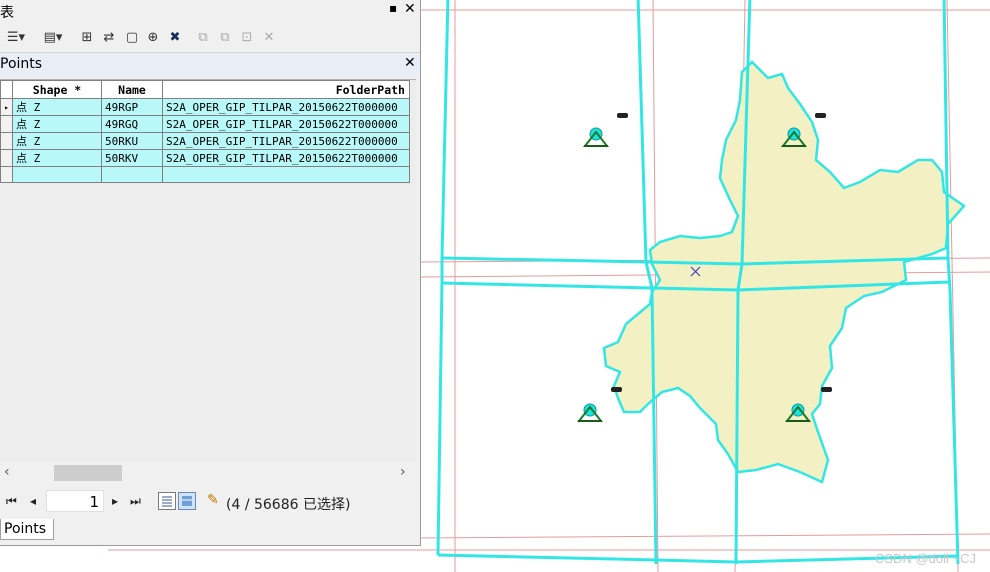 The image size is (990, 572). What do you see at coordinates (115, 501) in the screenshot?
I see `next-record-icon: ▸` at bounding box center [115, 501].